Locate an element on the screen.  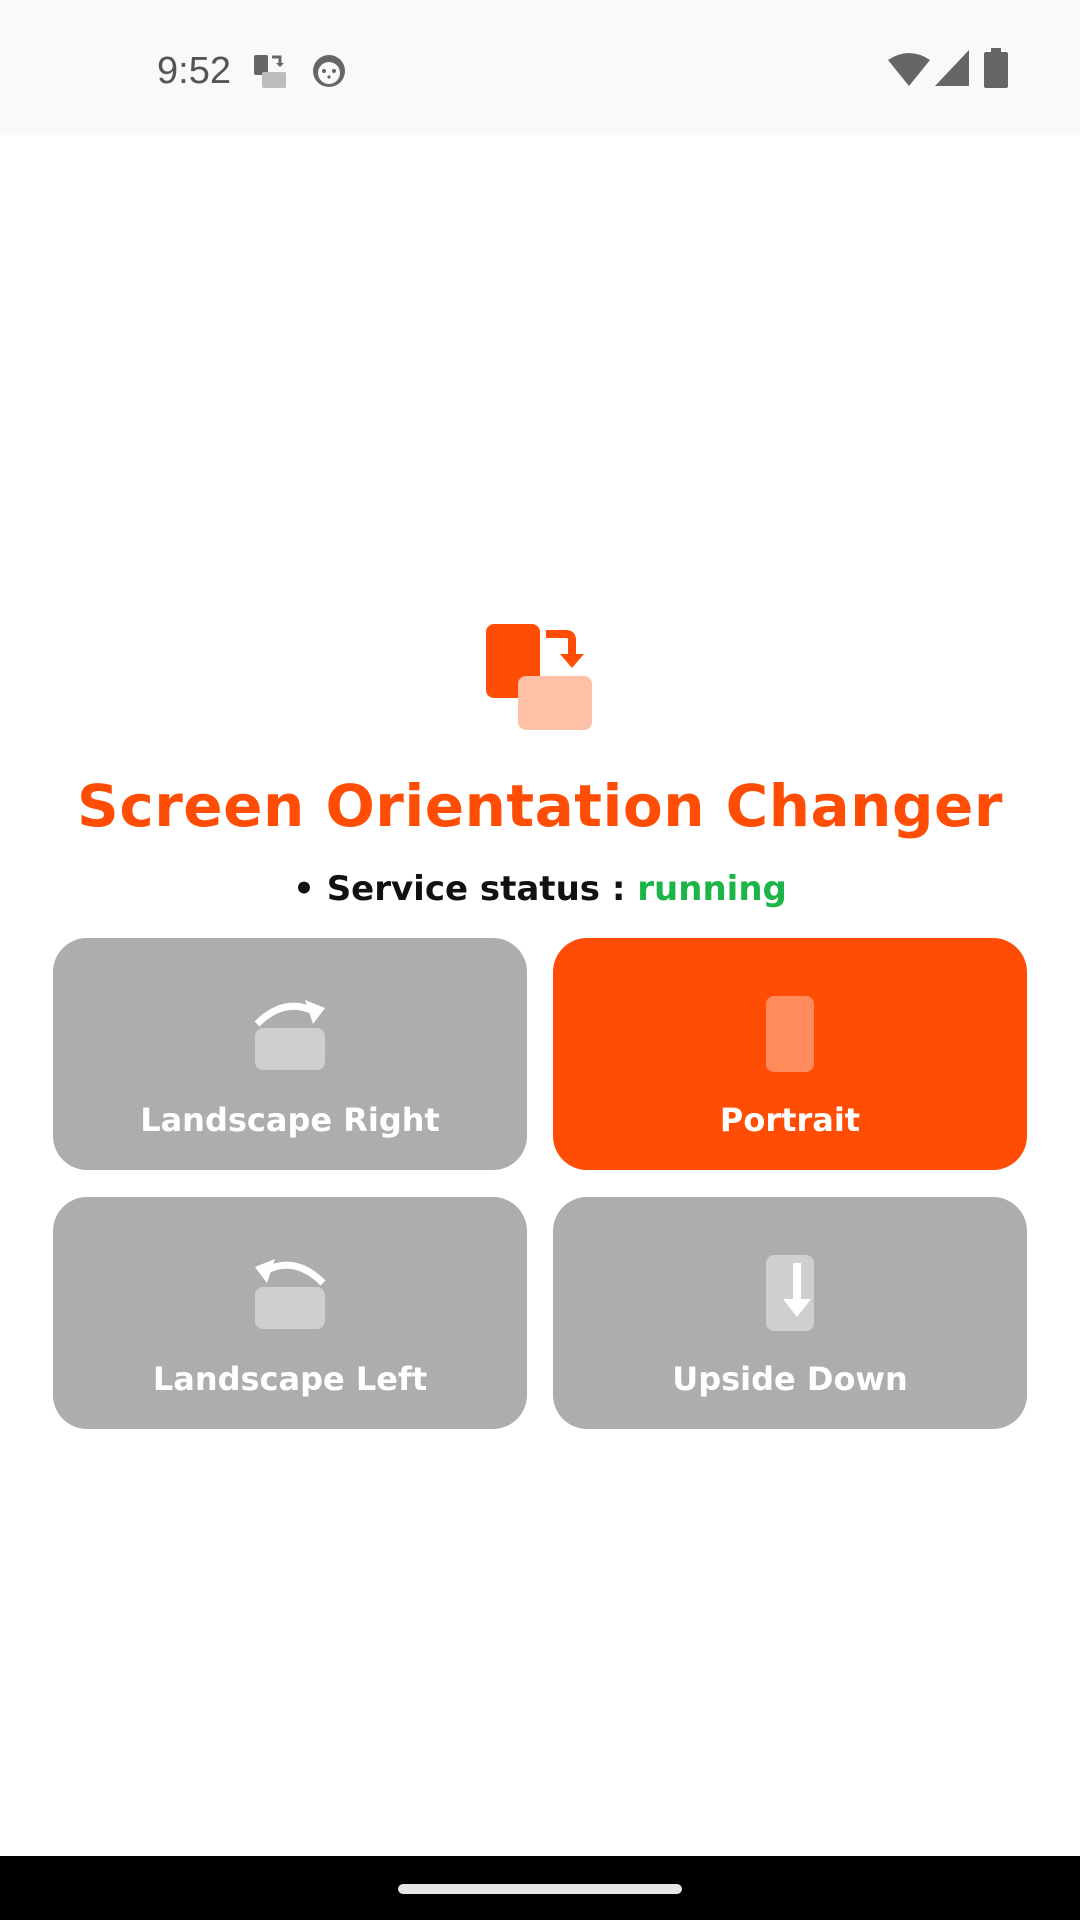
service-status-label: • Service status : is located at coordinates (465, 889).